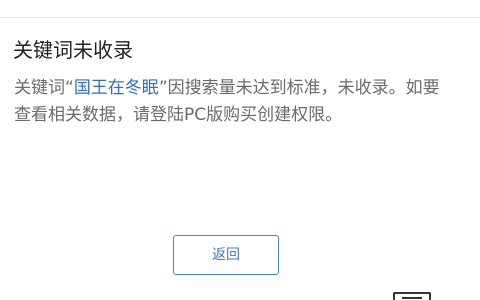 The image size is (480, 300). Describe the element at coordinates (163, 88) in the screenshot. I see `keyword-close-quote: ”` at that location.